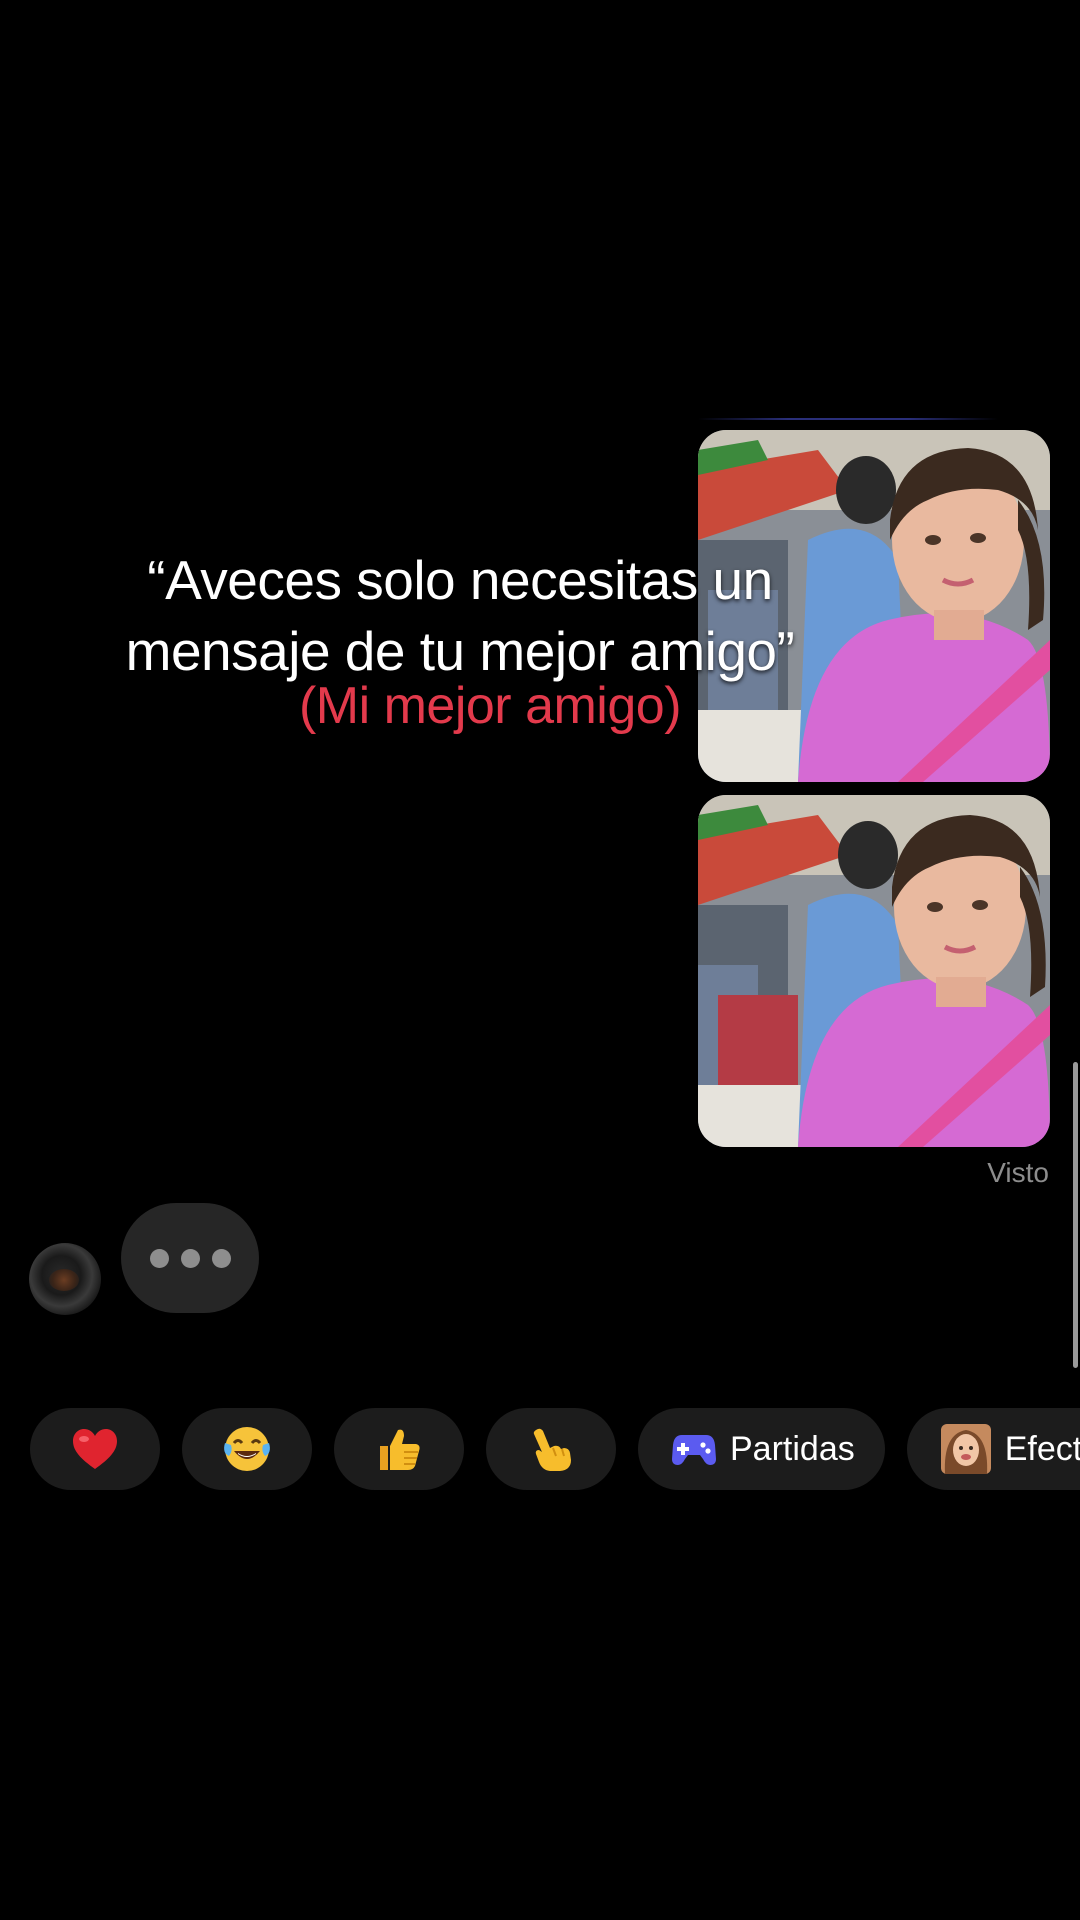 The image size is (1080, 1920). I want to click on caption-subtitle: (Mi mejor amigo), so click(490, 706).